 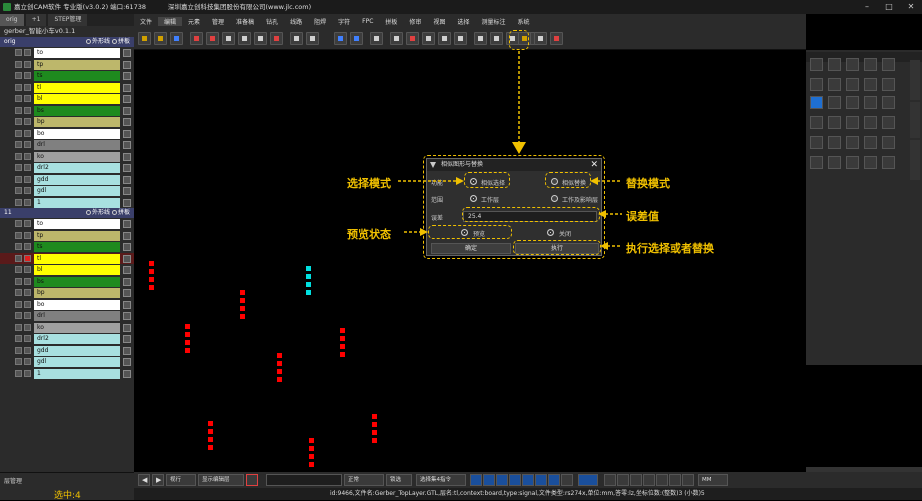 What do you see at coordinates (77, 168) in the screenshot?
I see `layer-name: drl2` at bounding box center [77, 168].